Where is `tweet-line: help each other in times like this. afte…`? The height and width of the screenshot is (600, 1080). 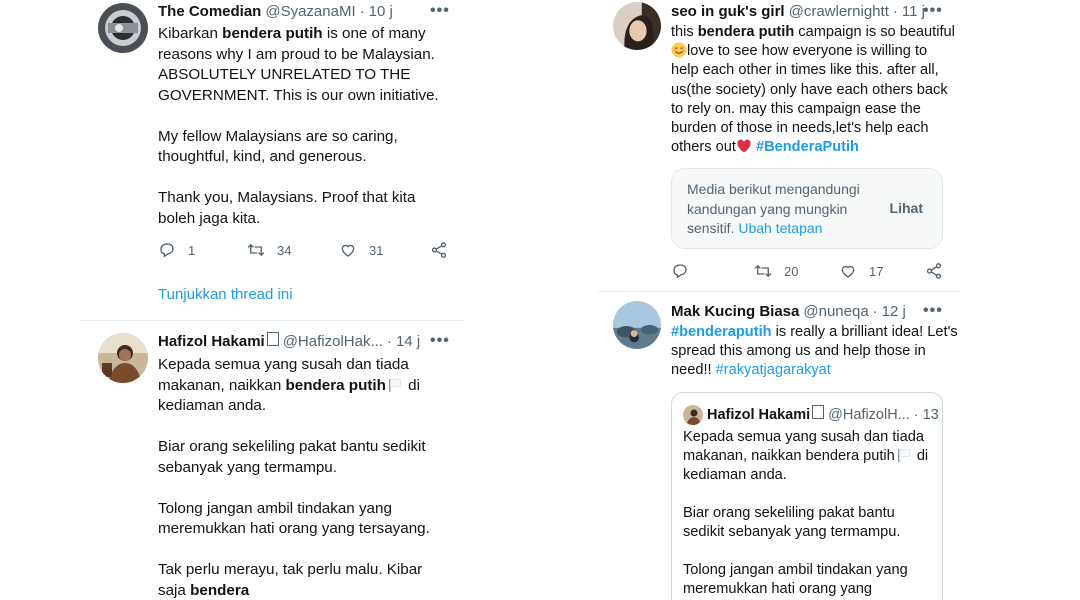
tweet-line: help each other in times like this. afte… is located at coordinates (805, 70).